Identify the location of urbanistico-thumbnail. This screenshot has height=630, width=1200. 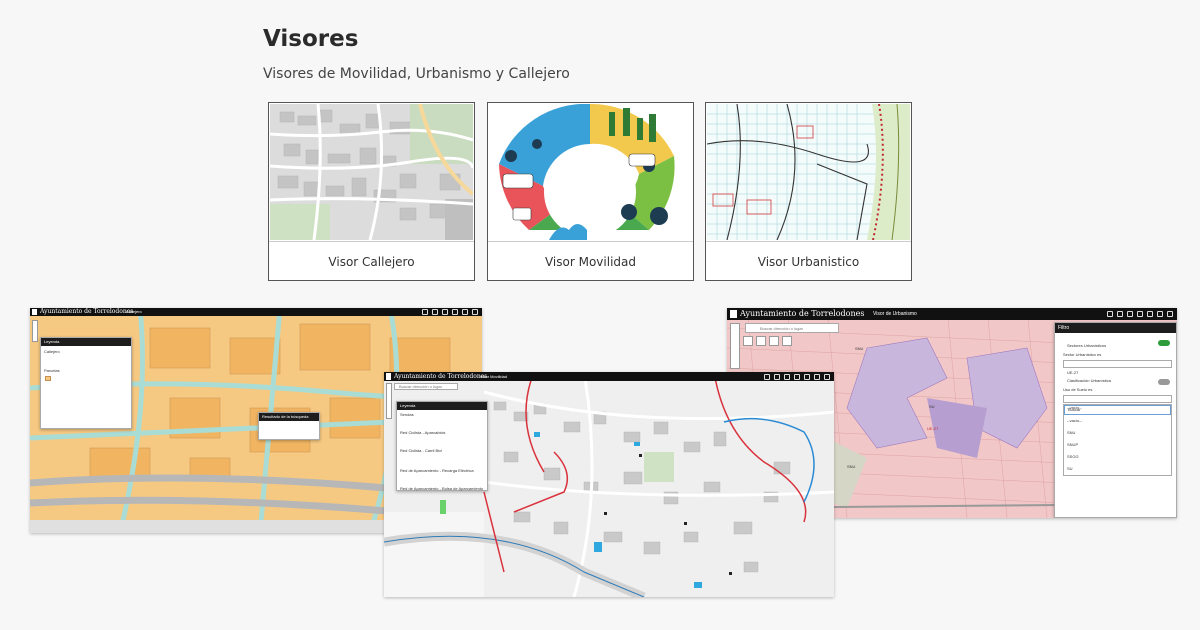
(808, 172).